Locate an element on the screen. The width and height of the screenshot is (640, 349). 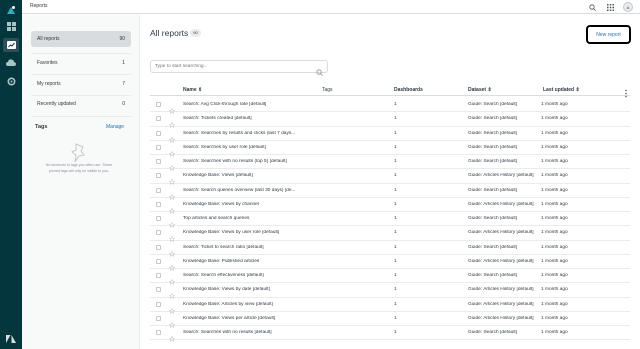
apps-grid-icon is located at coordinates (610, 7).